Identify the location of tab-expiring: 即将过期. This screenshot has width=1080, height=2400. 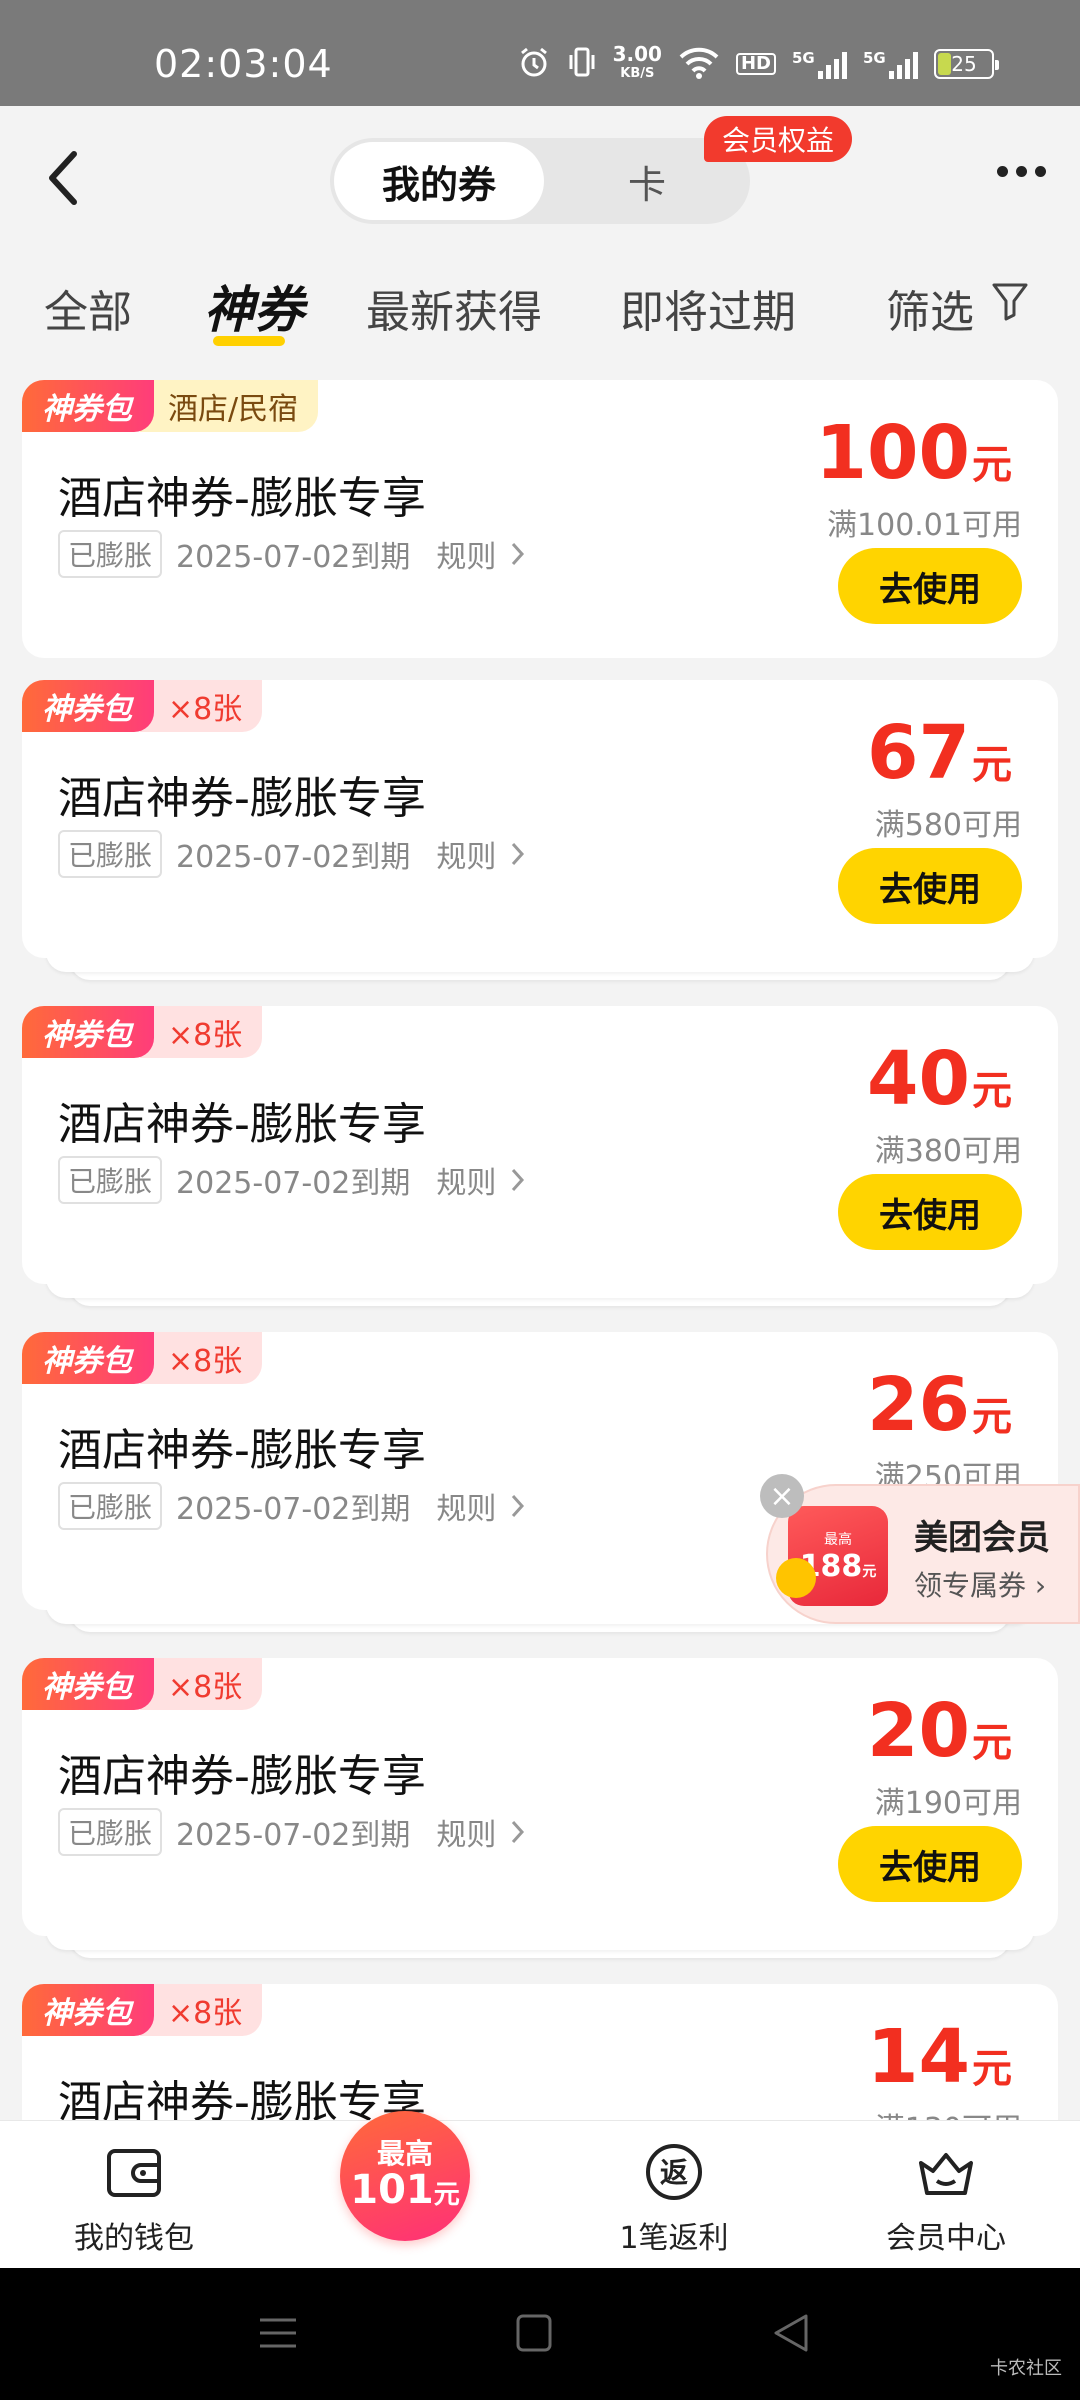
(708, 308).